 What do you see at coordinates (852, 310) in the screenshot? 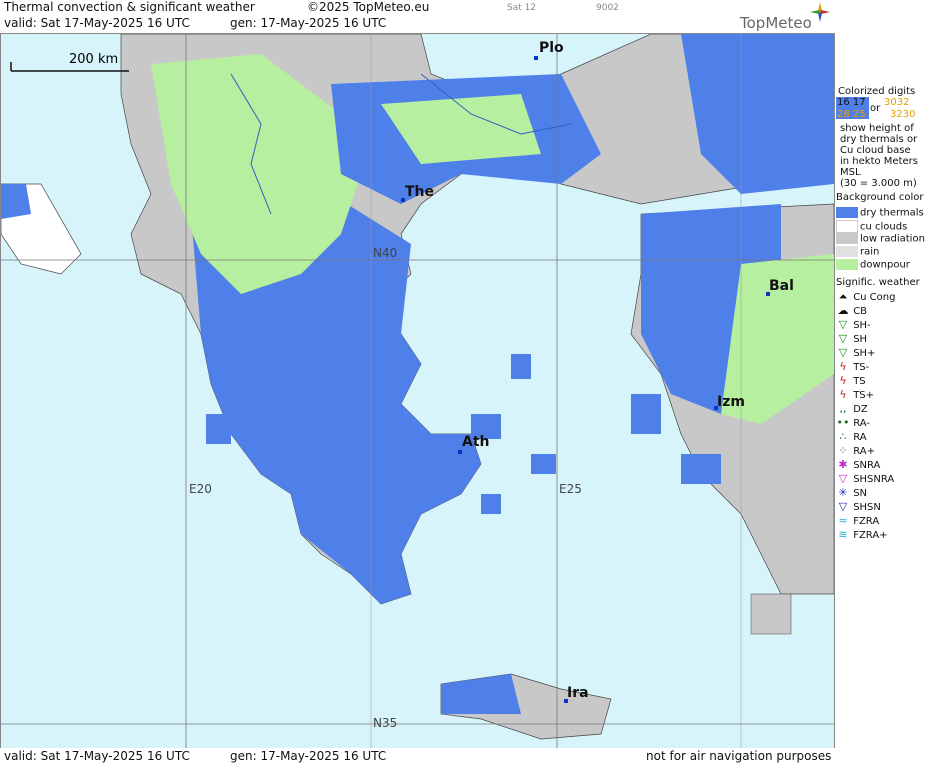
I see `legend-sig-item: ☁ CB` at bounding box center [852, 310].